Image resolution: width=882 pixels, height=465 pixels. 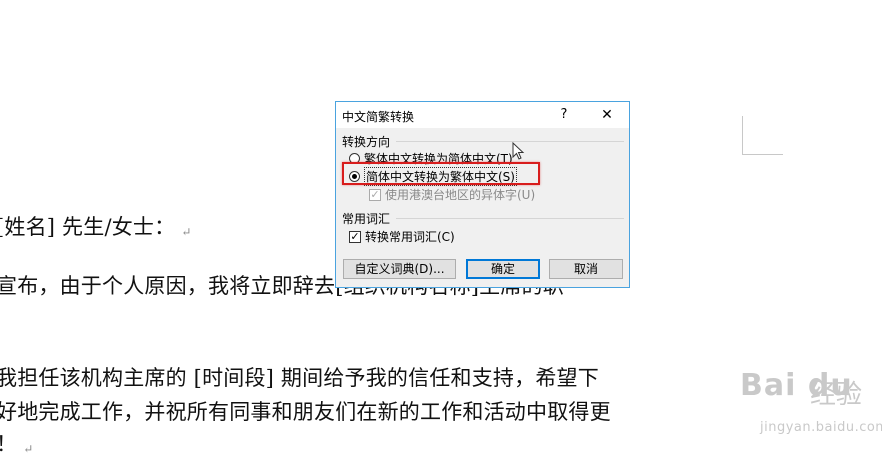 I want to click on doc-line-ending: ！↵, so click(x=16, y=443).